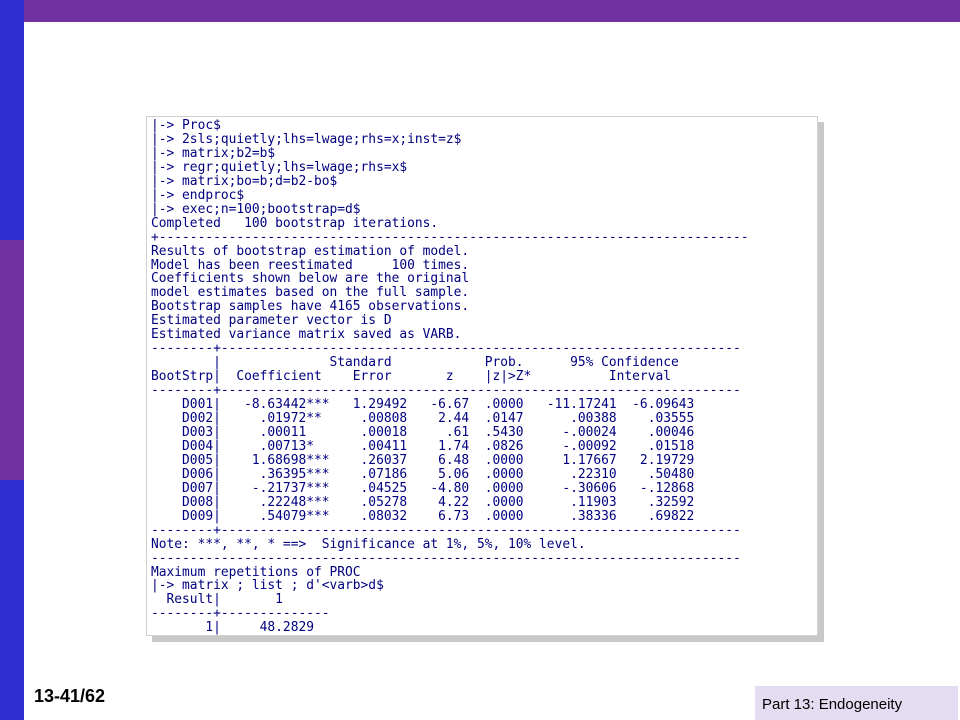  Describe the element at coordinates (240, 614) in the screenshot. I see `console-line: --------+--------------` at that location.